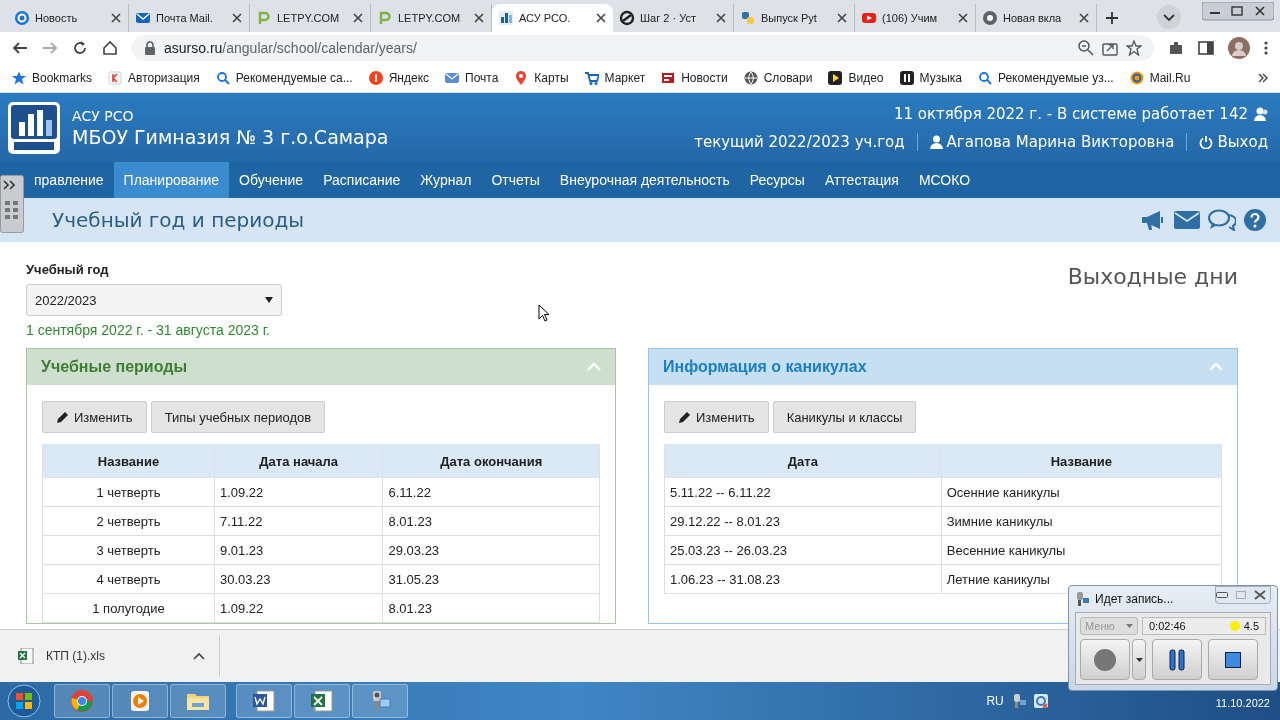  What do you see at coordinates (1177, 659) in the screenshot?
I see `pause-button` at bounding box center [1177, 659].